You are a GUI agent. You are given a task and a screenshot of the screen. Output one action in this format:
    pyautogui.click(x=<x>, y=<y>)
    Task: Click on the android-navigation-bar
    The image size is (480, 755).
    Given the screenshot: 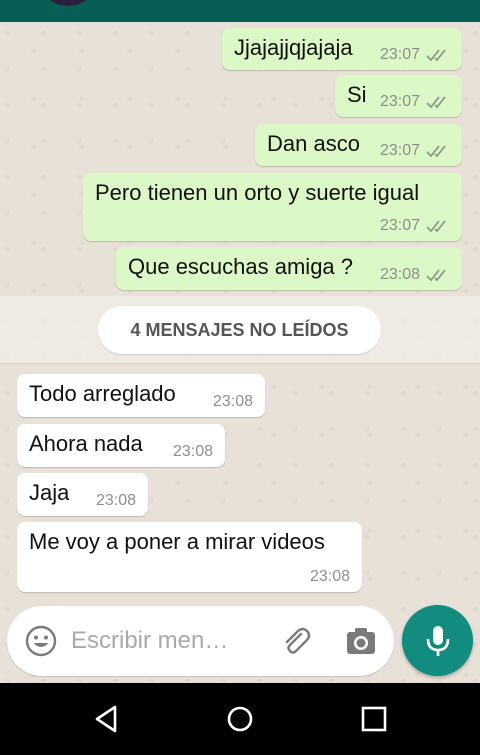 What is the action you would take?
    pyautogui.click(x=240, y=719)
    